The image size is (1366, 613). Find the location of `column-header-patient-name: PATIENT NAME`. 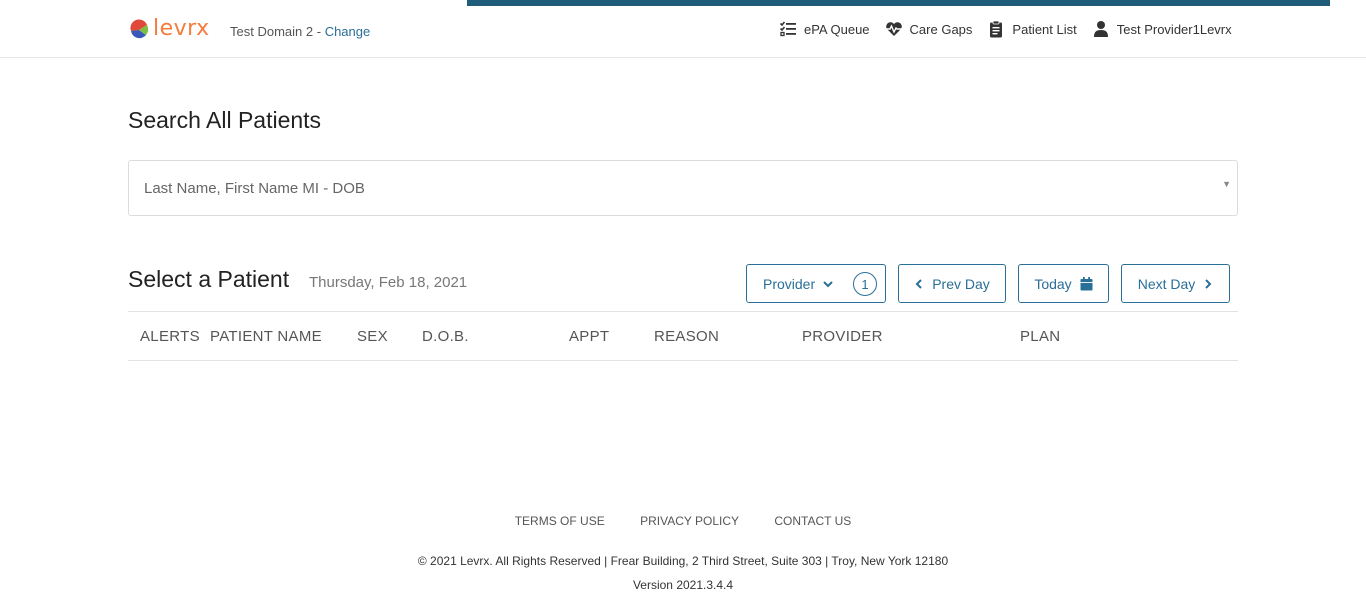

column-header-patient-name: PATIENT NAME is located at coordinates (266, 336).